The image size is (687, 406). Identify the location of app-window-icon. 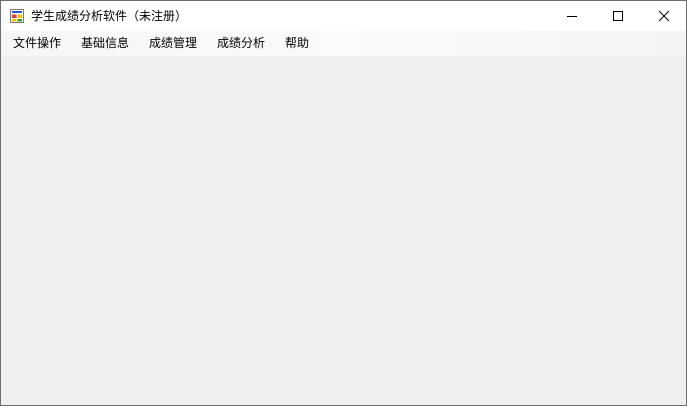
(17, 16).